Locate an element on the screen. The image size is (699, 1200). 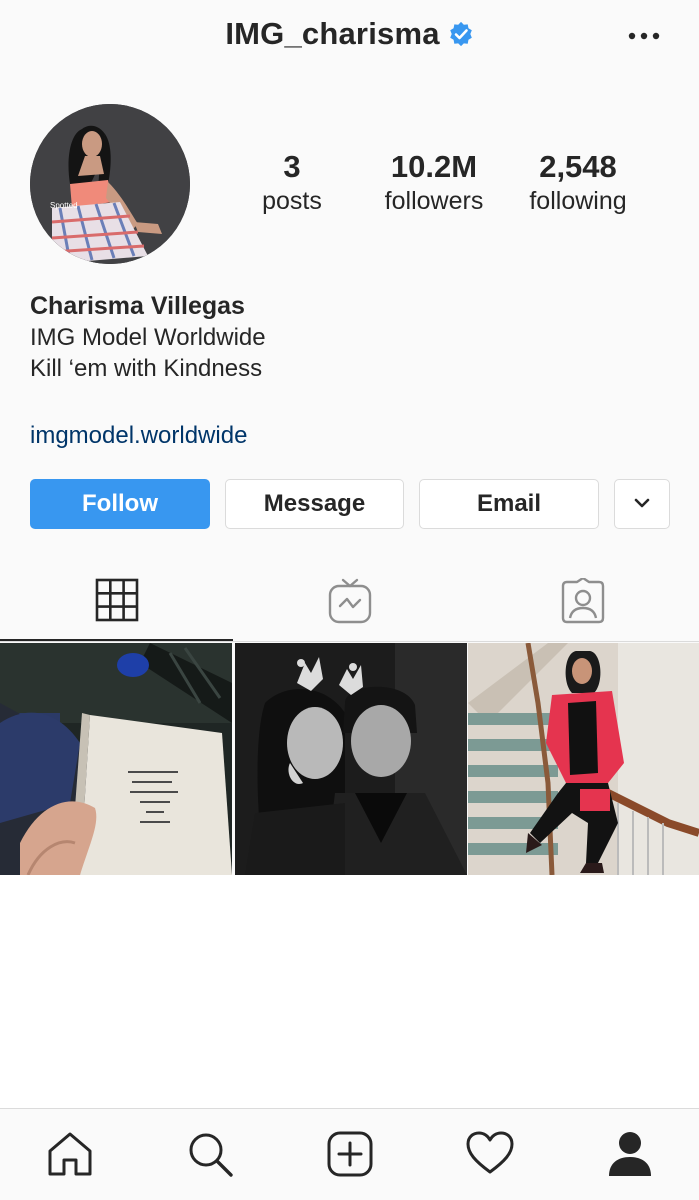
nav-home is located at coordinates (70, 1154).